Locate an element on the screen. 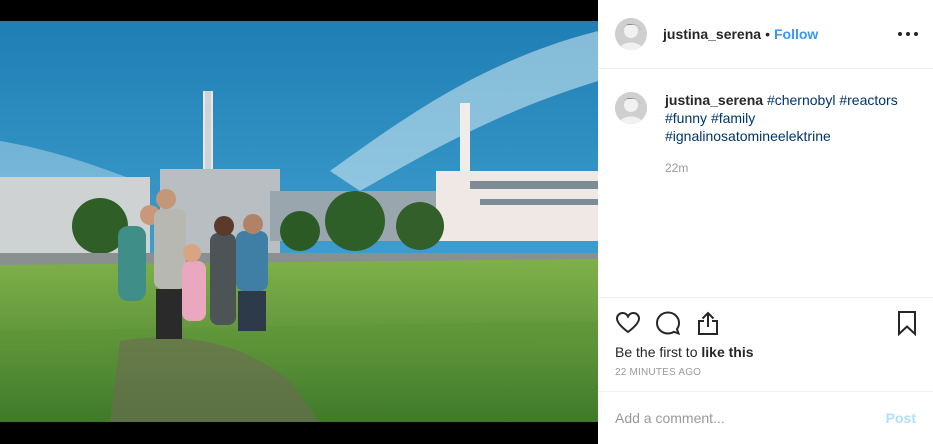 This screenshot has width=933, height=444. heart-icon is located at coordinates (628, 323).